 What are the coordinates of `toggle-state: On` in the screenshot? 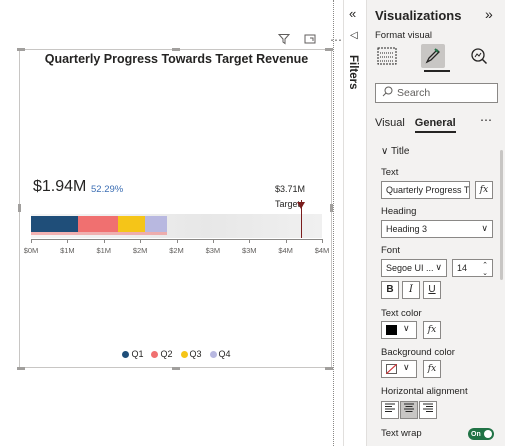 It's located at (476, 434).